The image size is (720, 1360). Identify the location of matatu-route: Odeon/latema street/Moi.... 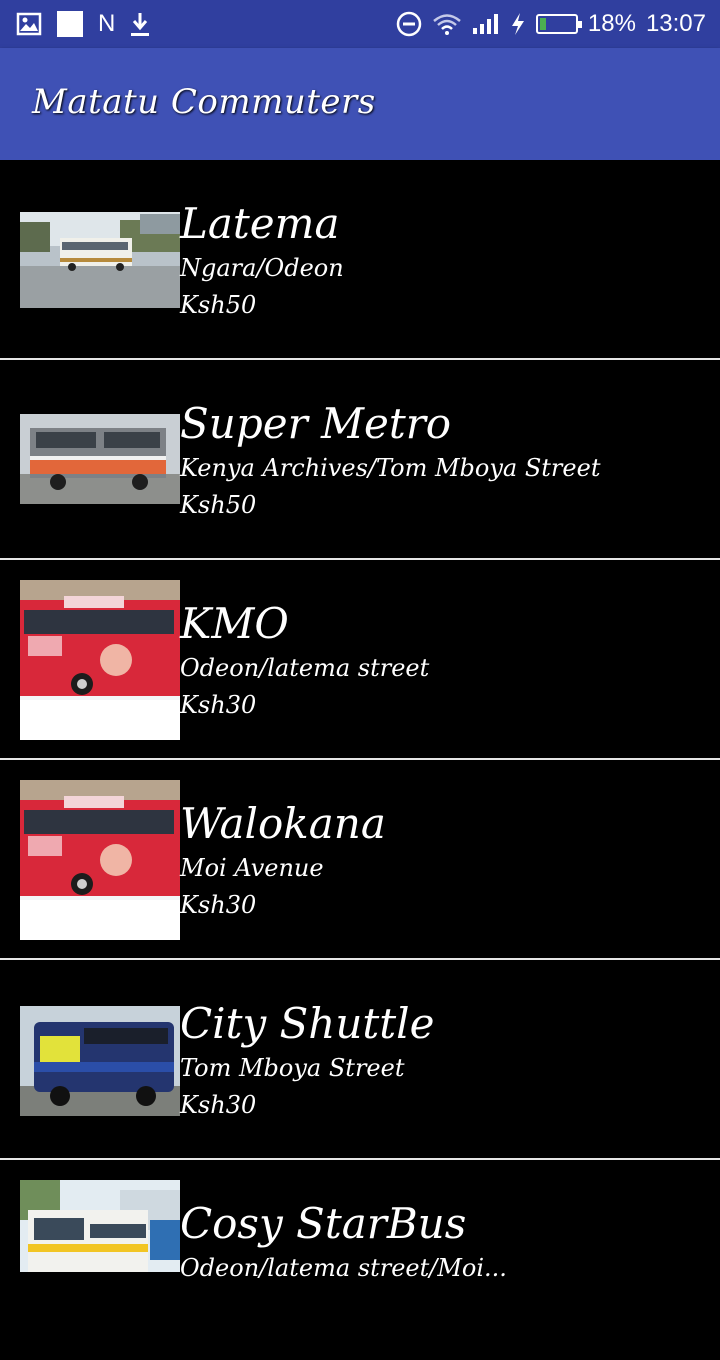
(343, 1268).